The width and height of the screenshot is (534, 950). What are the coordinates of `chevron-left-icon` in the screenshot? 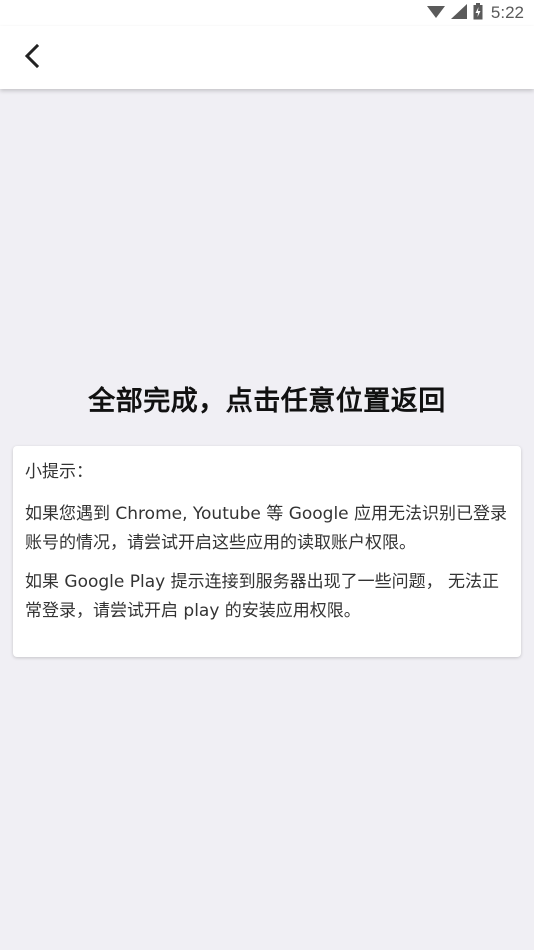 It's located at (32, 58).